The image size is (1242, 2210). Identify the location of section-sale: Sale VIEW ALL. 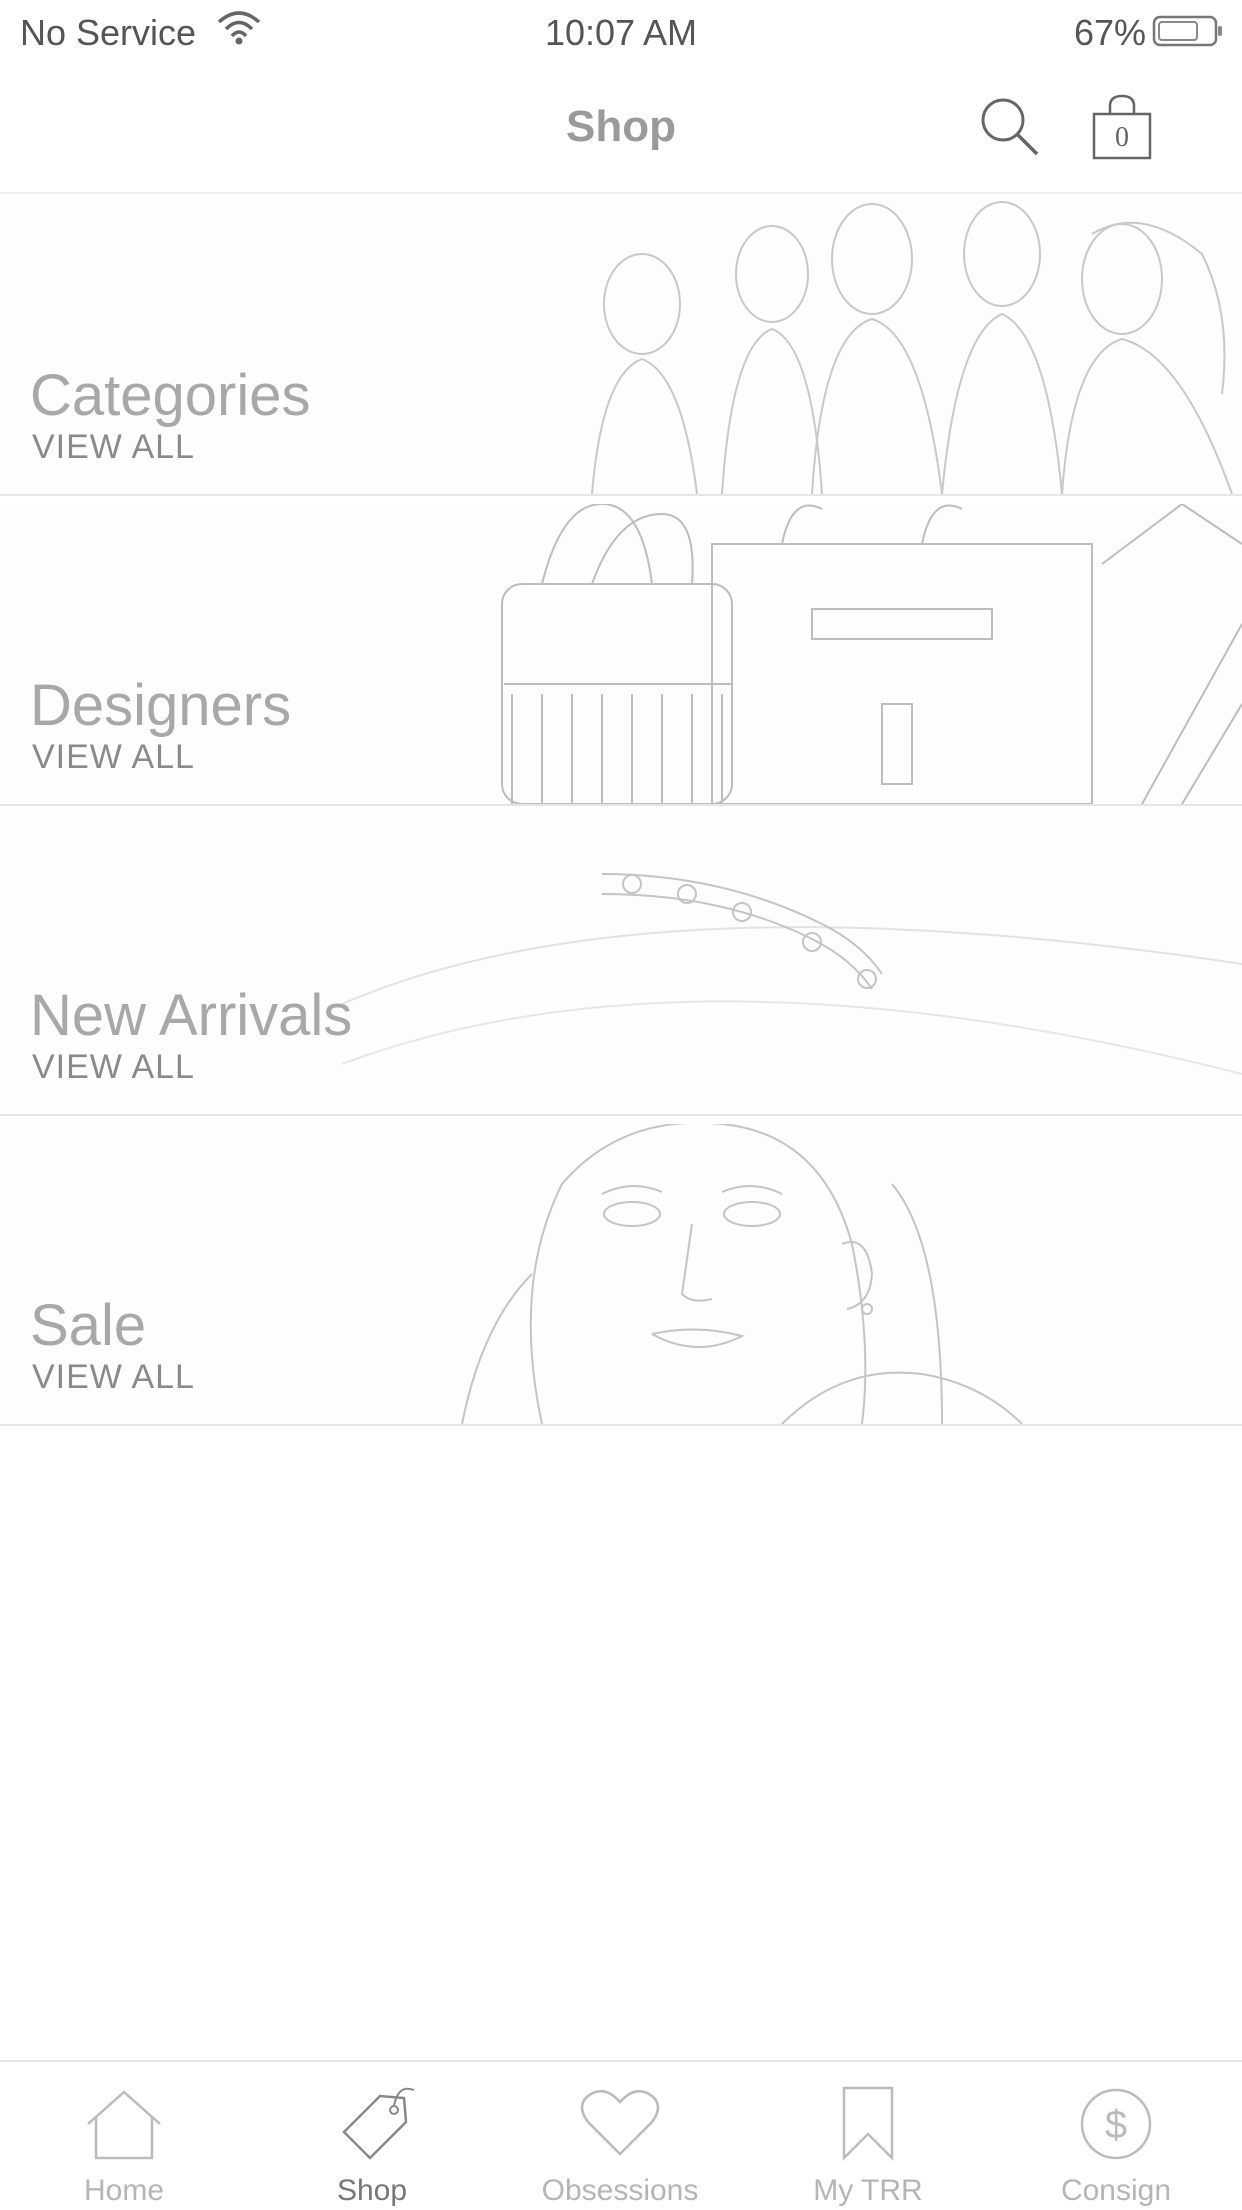
(621, 1275).